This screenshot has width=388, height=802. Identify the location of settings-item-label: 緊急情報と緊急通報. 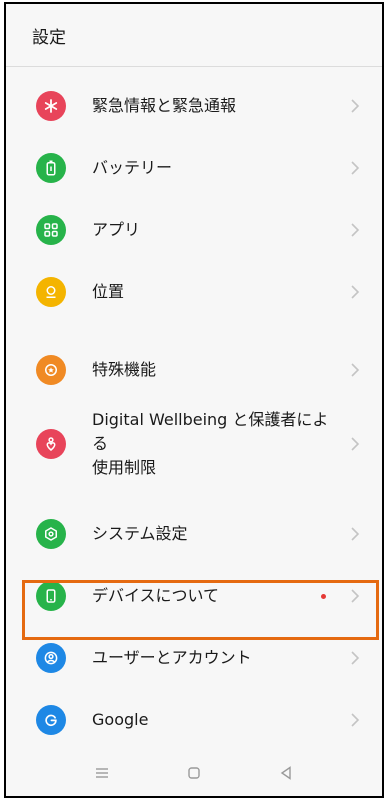
(164, 105).